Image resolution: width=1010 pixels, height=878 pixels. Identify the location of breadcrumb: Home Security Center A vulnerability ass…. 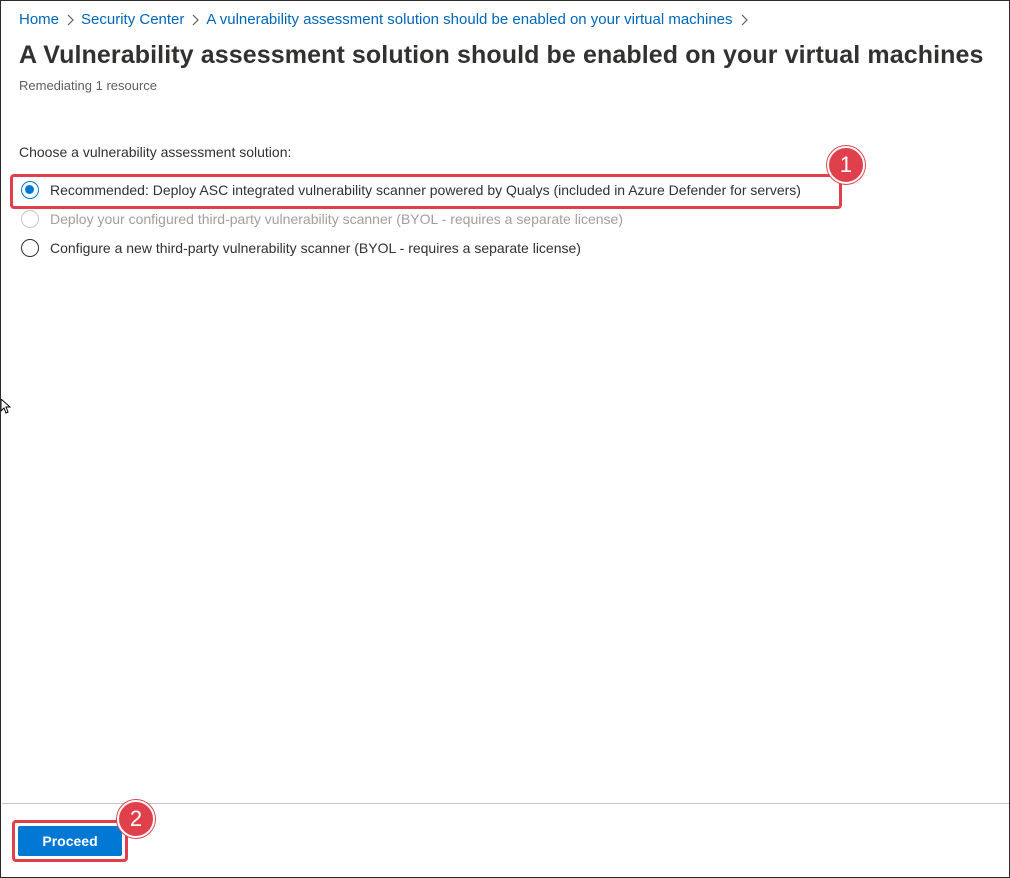
(387, 19).